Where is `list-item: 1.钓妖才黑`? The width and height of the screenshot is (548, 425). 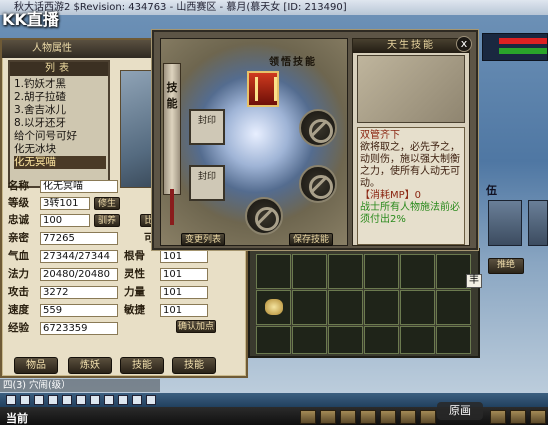 list-item: 1.钓妖才黑 is located at coordinates (60, 84).